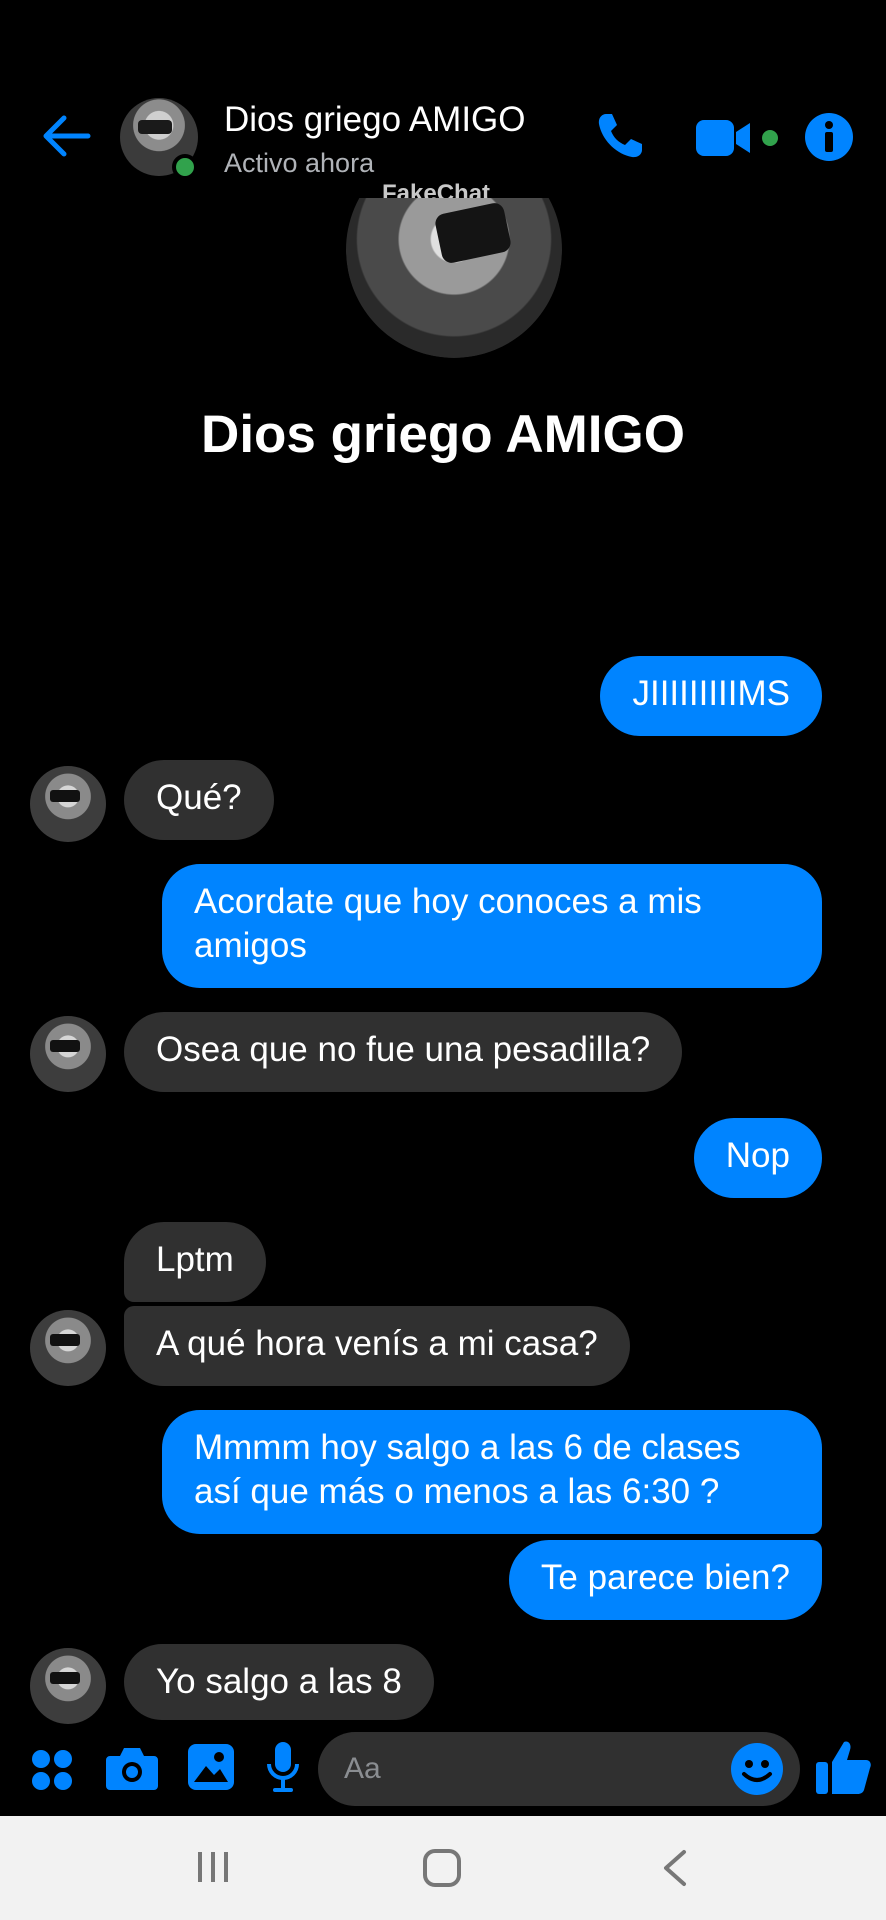  What do you see at coordinates (66, 136) in the screenshot?
I see `back-arrow-icon` at bounding box center [66, 136].